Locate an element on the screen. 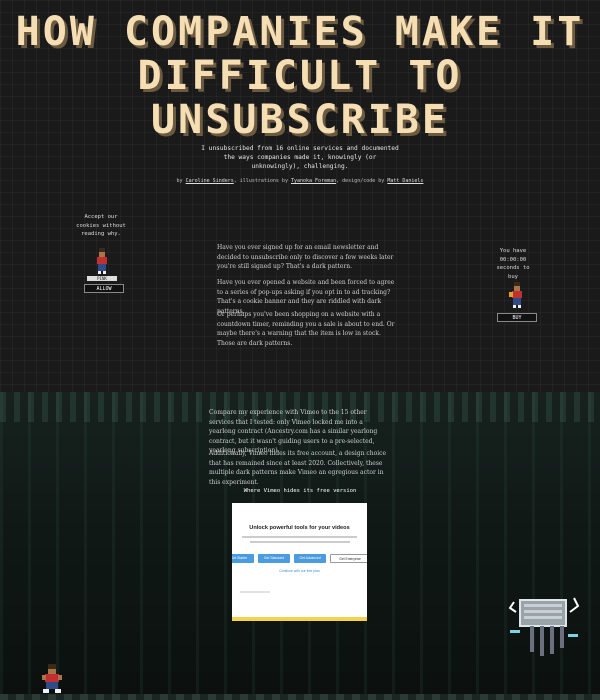 Image resolution: width=600 pixels, height=700 pixels. sprite-label: PINK is located at coordinates (102, 278).